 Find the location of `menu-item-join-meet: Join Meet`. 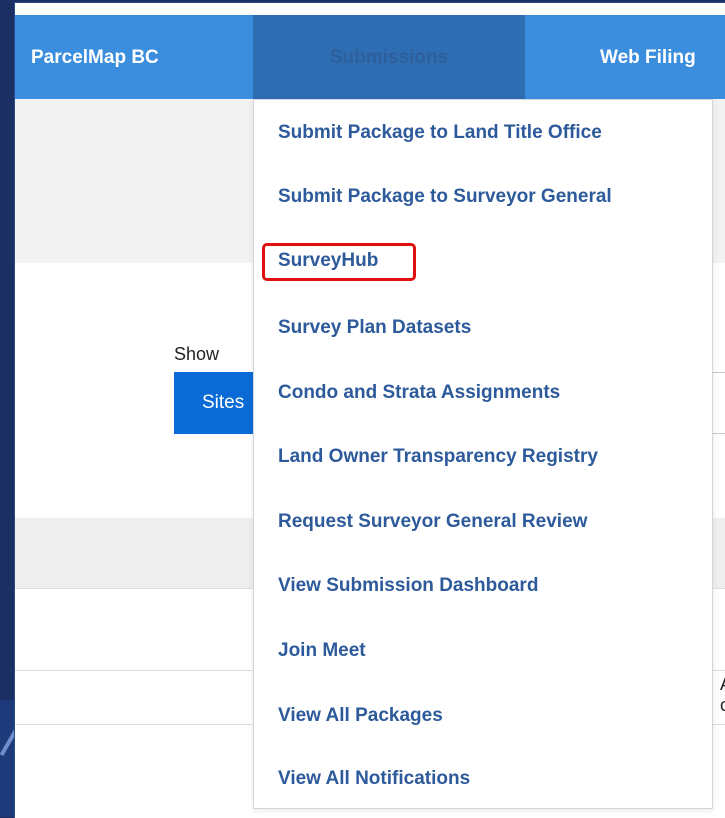

menu-item-join-meet: Join Meet is located at coordinates (322, 651).